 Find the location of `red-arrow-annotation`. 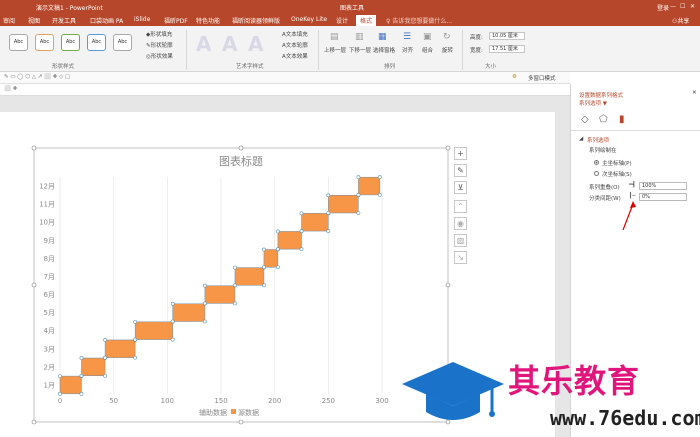

red-arrow-annotation is located at coordinates (629, 216).